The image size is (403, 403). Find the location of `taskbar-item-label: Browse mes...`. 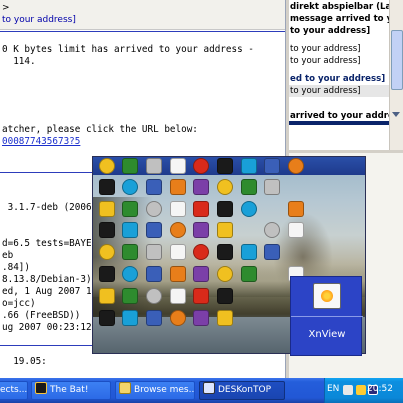

taskbar-item-label: Browse mes... is located at coordinates (164, 390).